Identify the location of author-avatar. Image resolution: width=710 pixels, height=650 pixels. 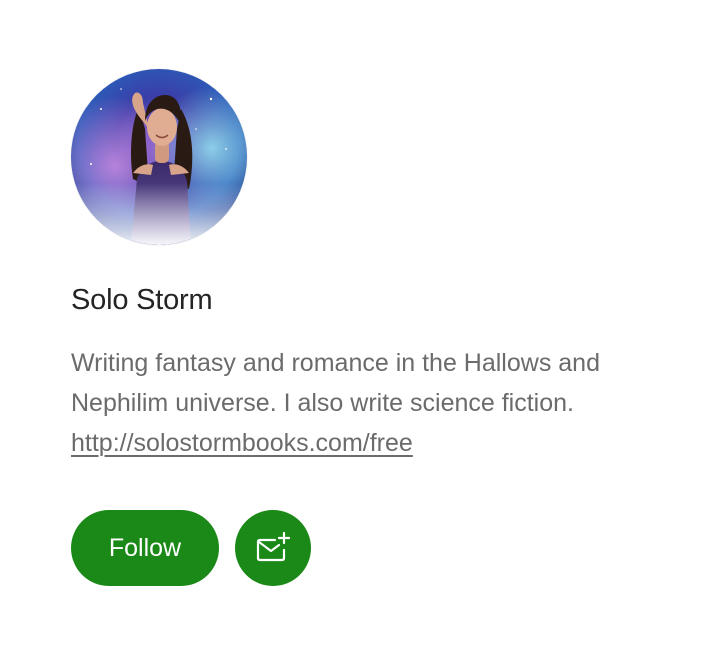
(159, 157).